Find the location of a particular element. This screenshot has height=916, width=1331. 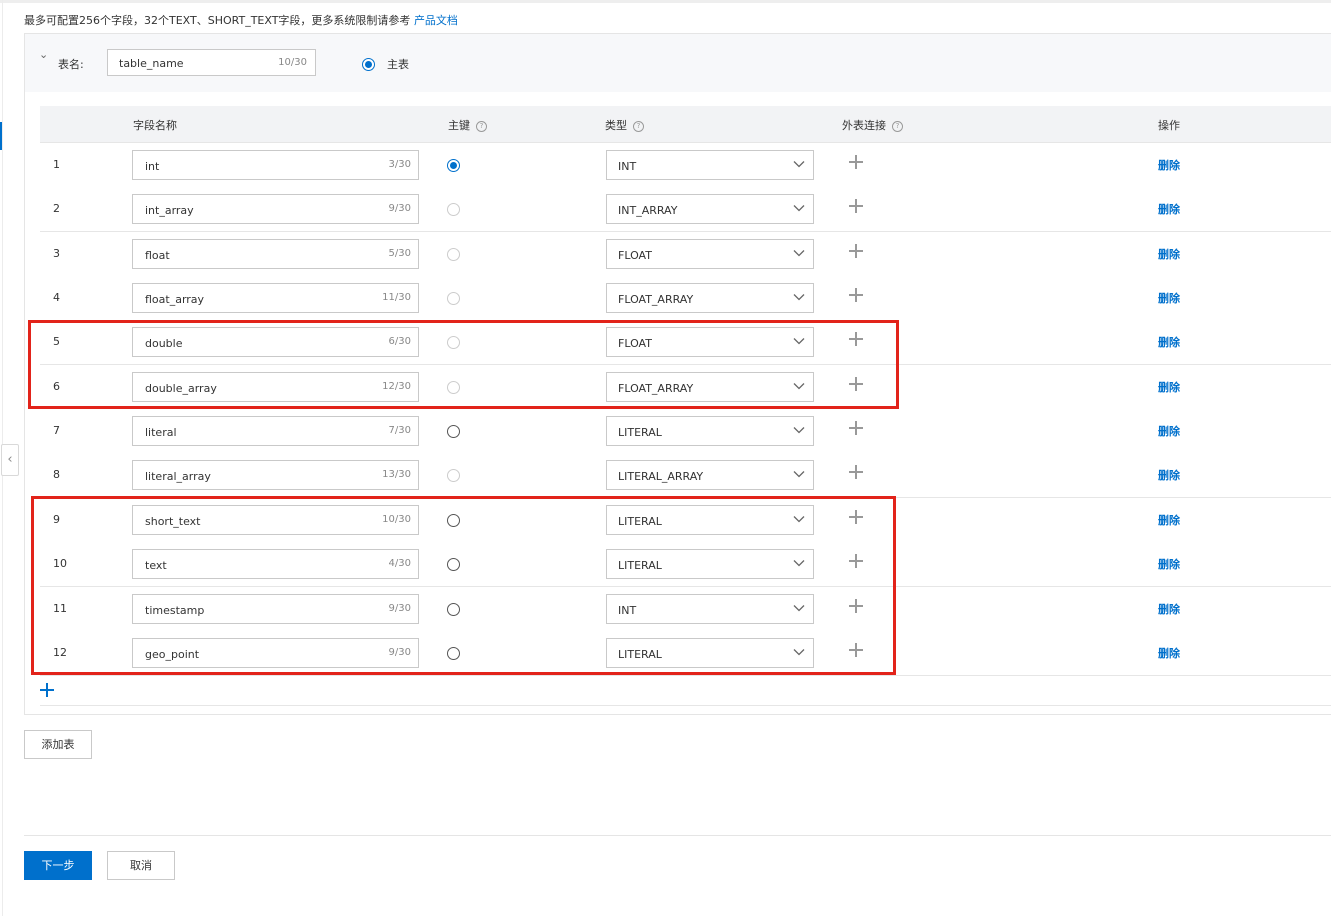

field-name-input: int 3/30 is located at coordinates (275, 165).